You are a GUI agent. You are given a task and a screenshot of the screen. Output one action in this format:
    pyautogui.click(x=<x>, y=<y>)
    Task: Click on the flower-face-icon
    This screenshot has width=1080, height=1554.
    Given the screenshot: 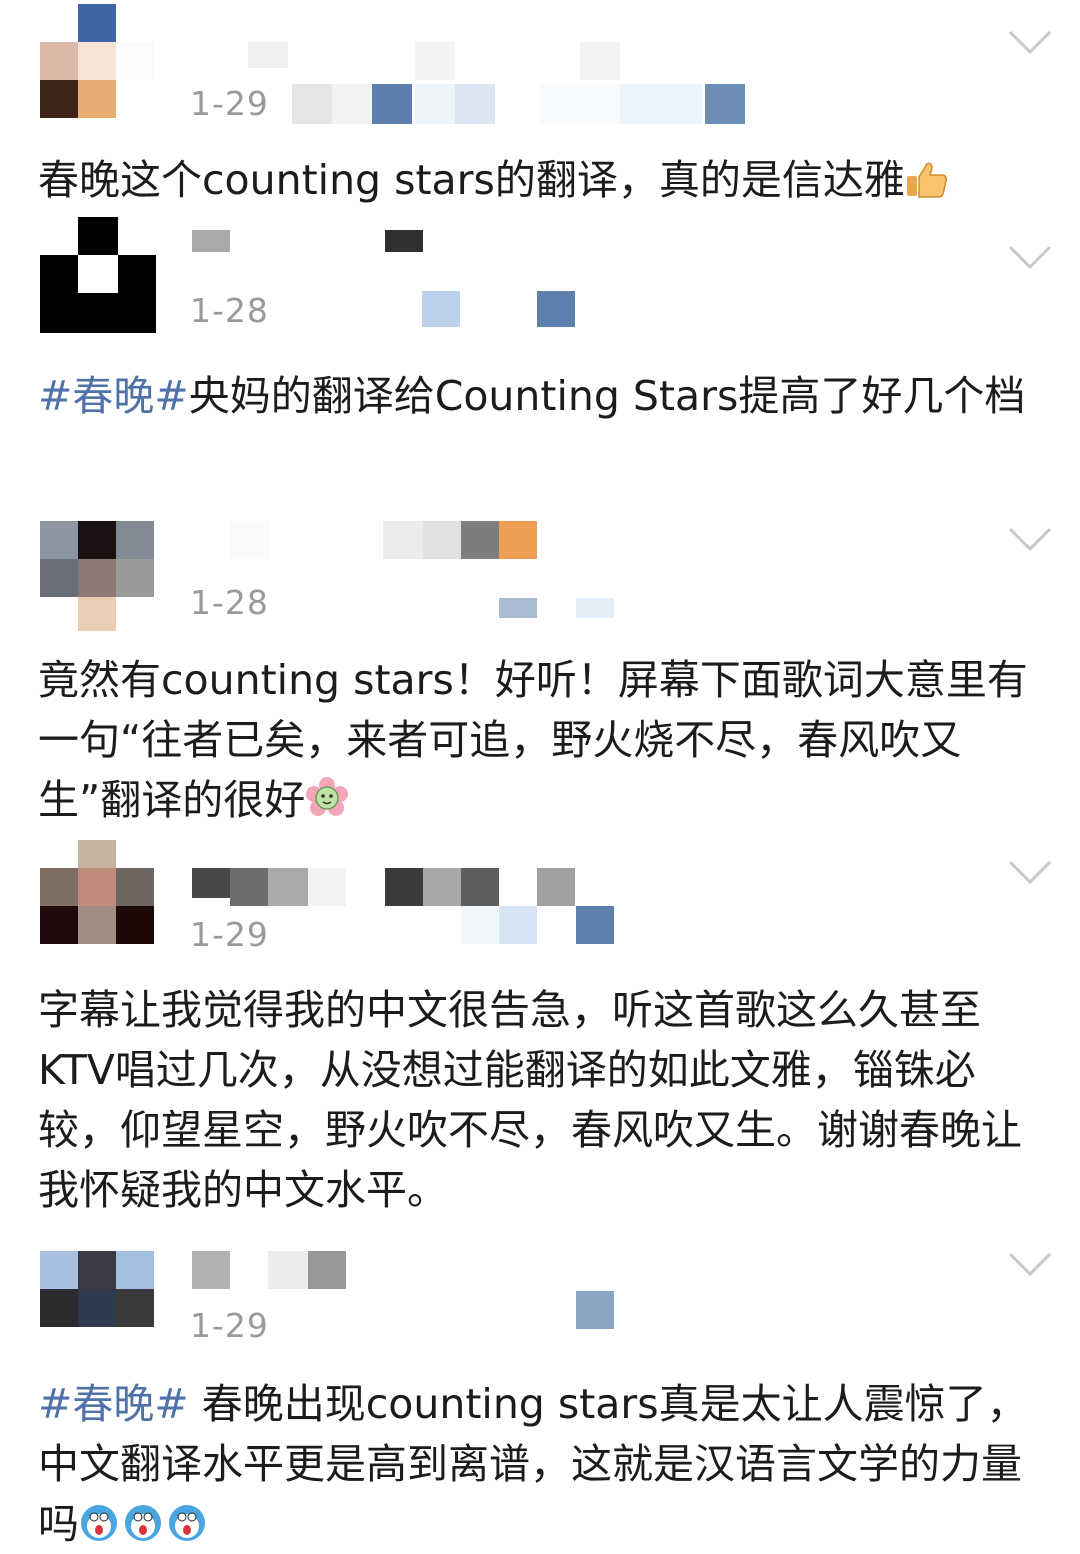 What is the action you would take?
    pyautogui.click(x=327, y=796)
    